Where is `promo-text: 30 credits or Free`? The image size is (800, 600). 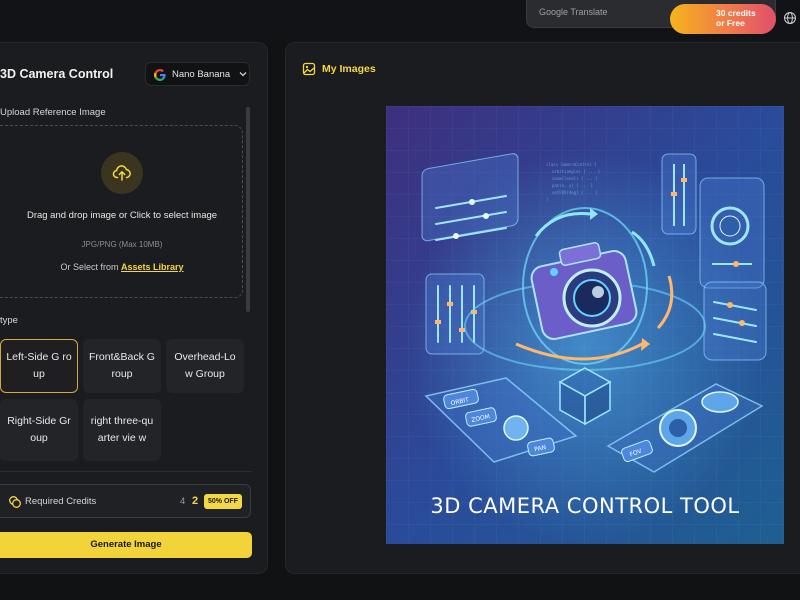
promo-text: 30 credits or Free is located at coordinates (736, 18).